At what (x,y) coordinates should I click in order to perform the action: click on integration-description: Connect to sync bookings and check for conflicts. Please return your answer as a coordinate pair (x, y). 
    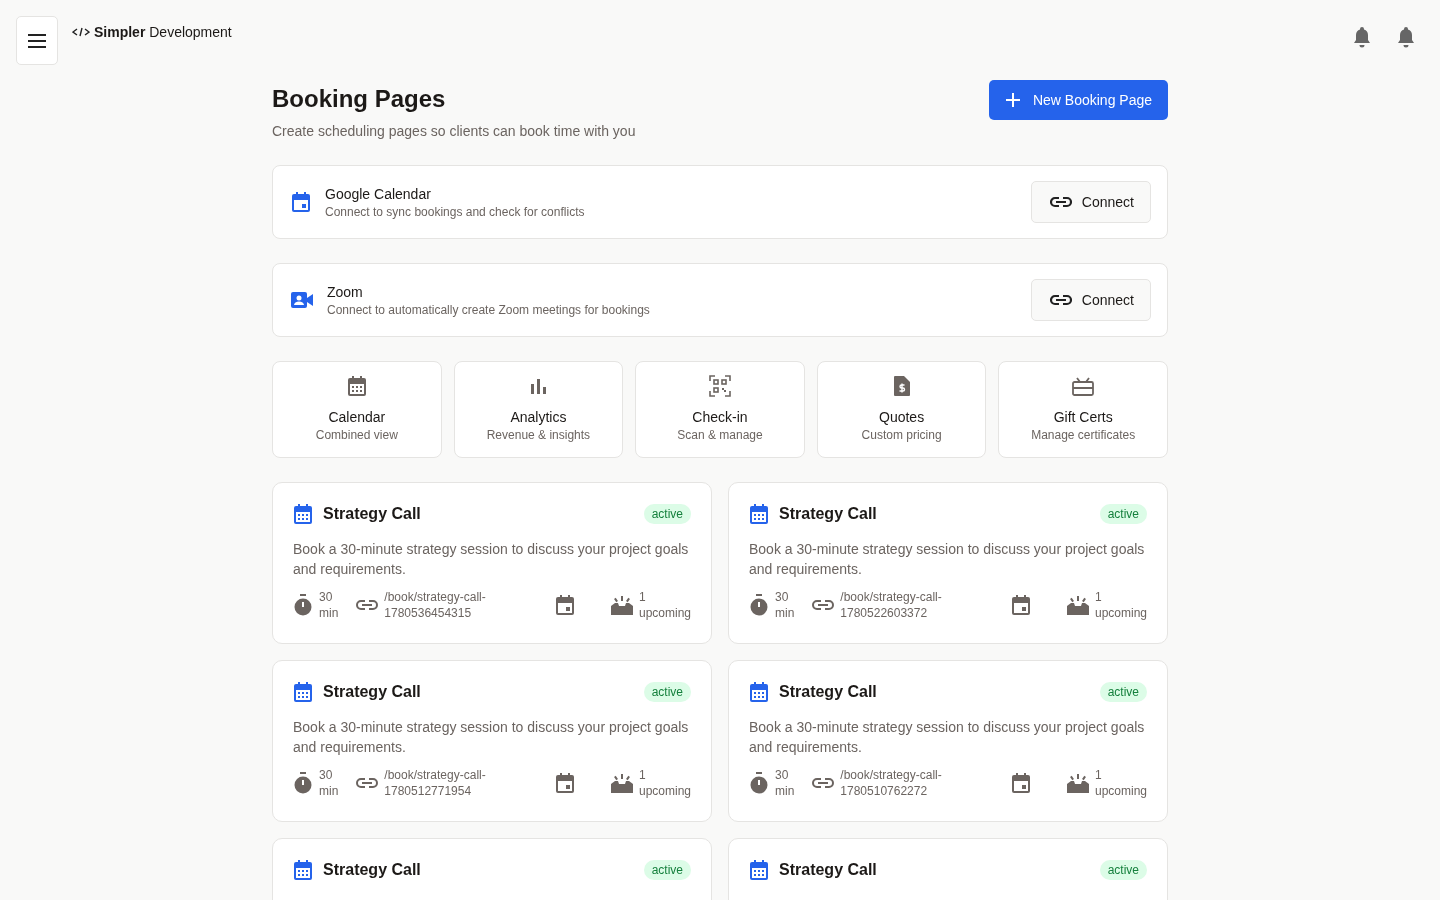
    Looking at the image, I should click on (455, 211).